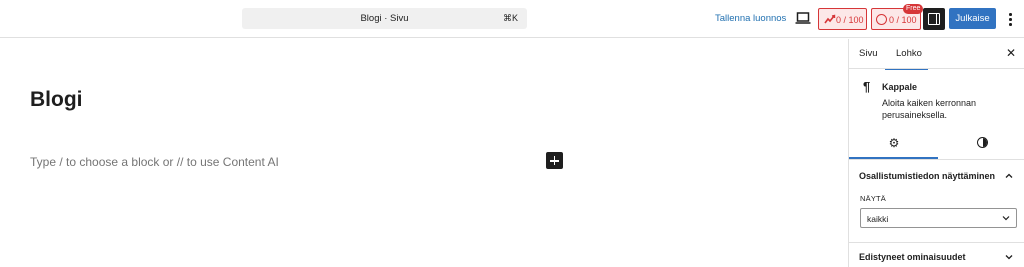 Image resolution: width=1024 pixels, height=267 pixels. What do you see at coordinates (909, 53) in the screenshot?
I see `tab-lohko-label: Lohko` at bounding box center [909, 53].